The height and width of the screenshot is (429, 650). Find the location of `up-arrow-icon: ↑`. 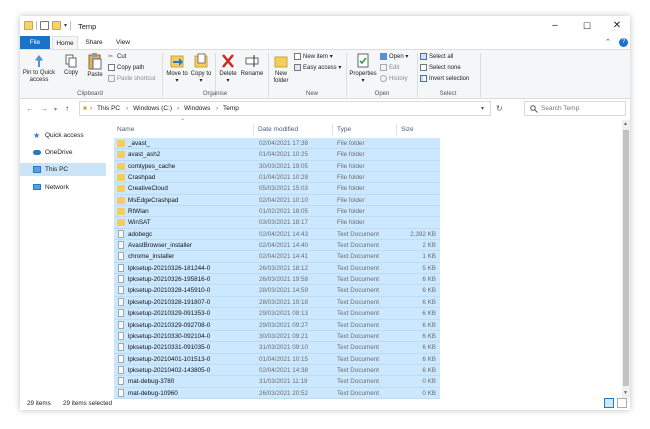

up-arrow-icon: ↑ is located at coordinates (67, 108).